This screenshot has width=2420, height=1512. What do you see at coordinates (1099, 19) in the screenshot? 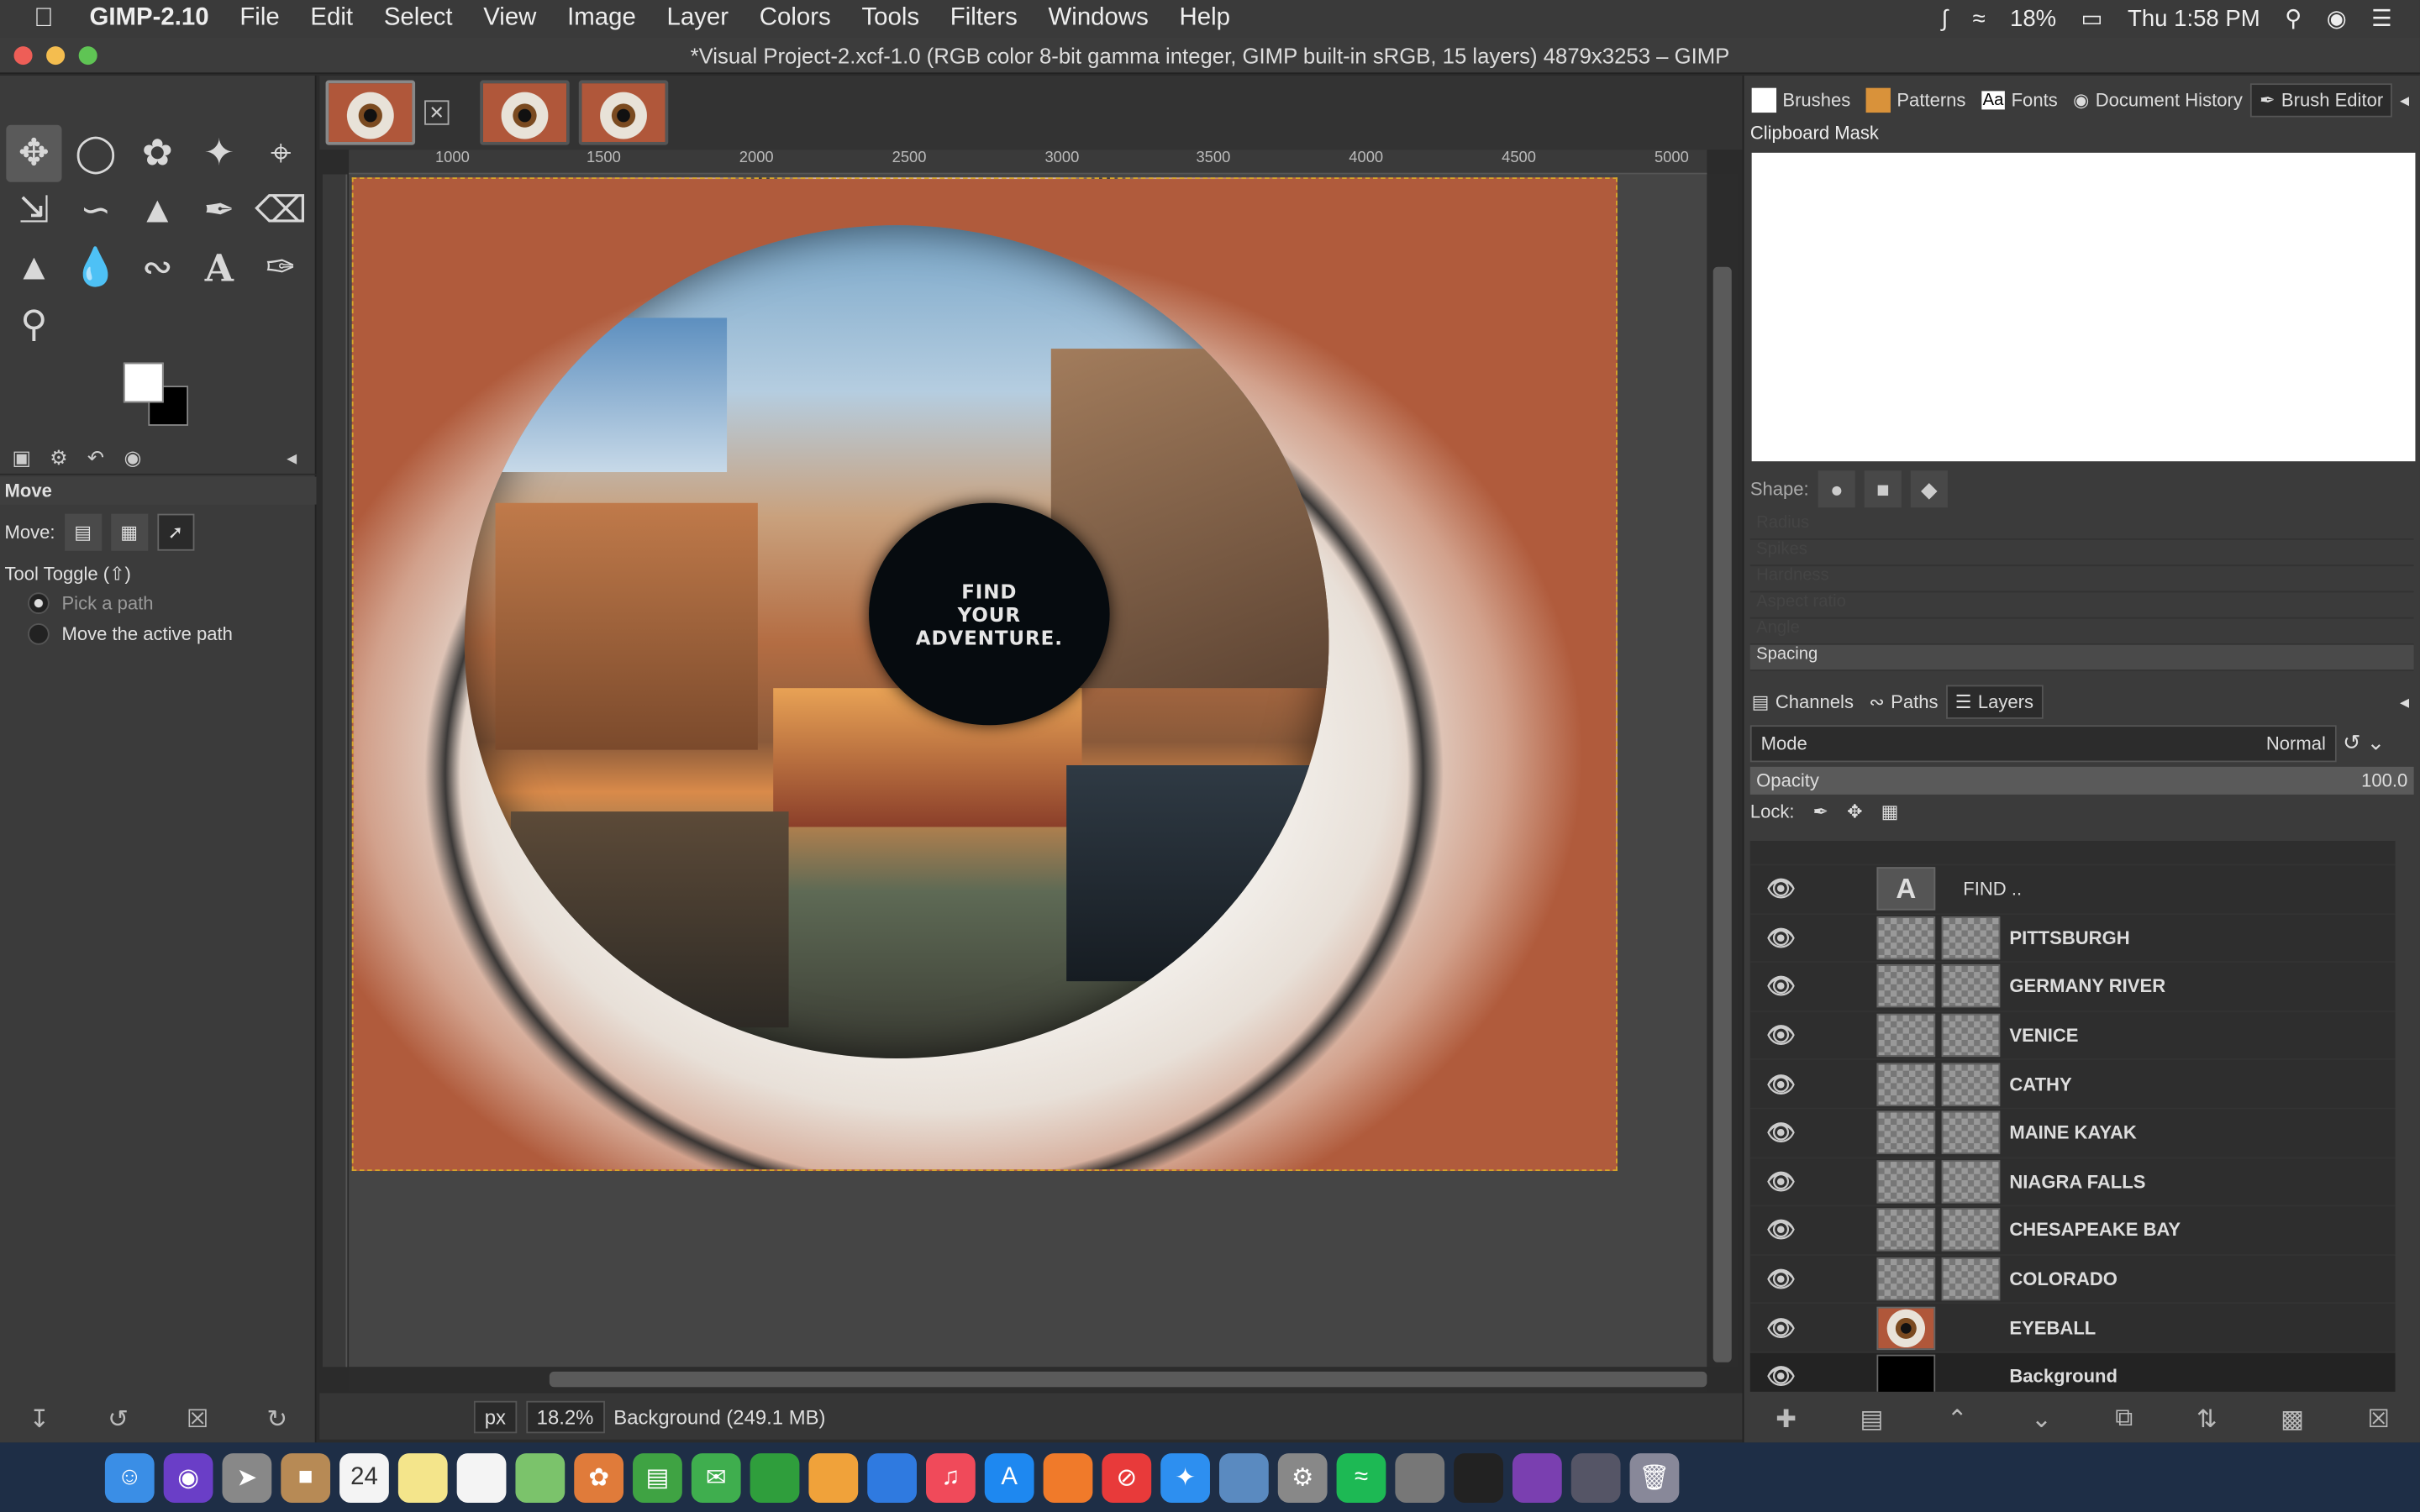
I see `menu-windows: Windows` at bounding box center [1099, 19].